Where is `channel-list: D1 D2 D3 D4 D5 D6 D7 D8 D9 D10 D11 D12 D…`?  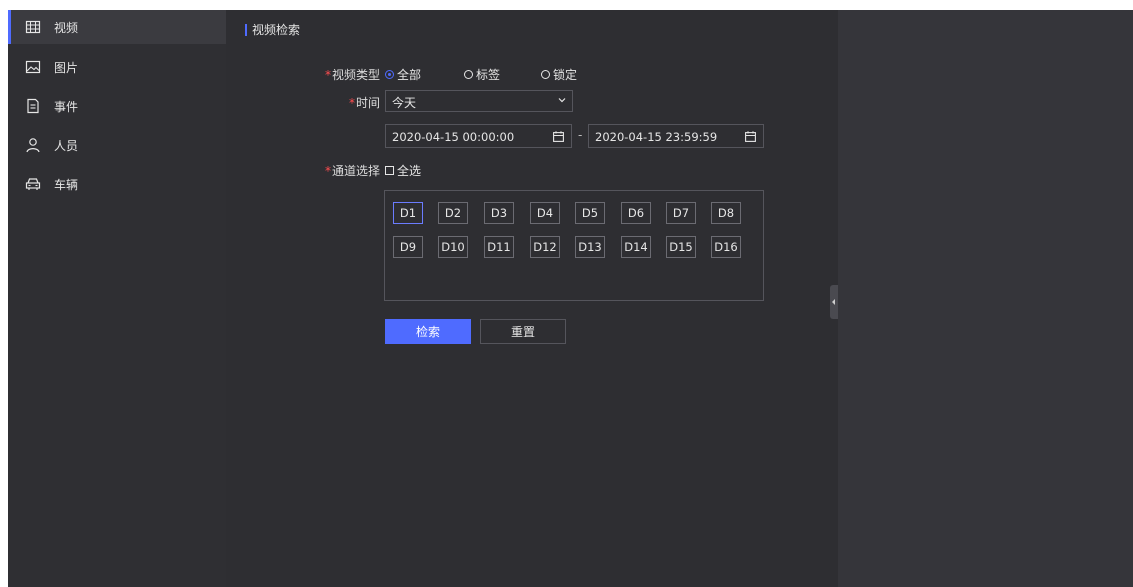 channel-list: D1 D2 D3 D4 D5 D6 D7 D8 D9 D10 D11 D12 D… is located at coordinates (574, 245).